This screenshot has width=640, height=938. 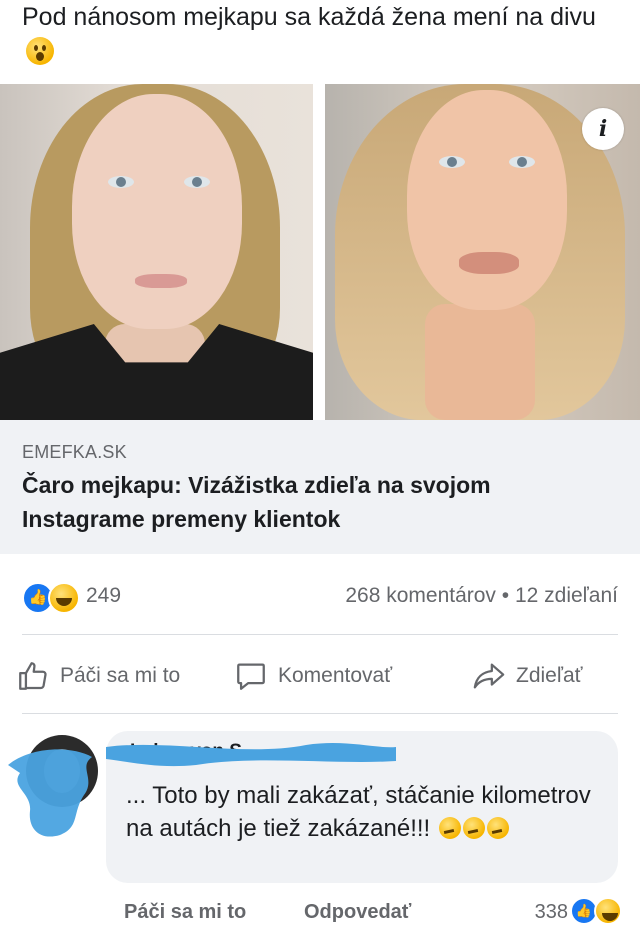 I want to click on astonished-emoji-icon, so click(x=40, y=51).